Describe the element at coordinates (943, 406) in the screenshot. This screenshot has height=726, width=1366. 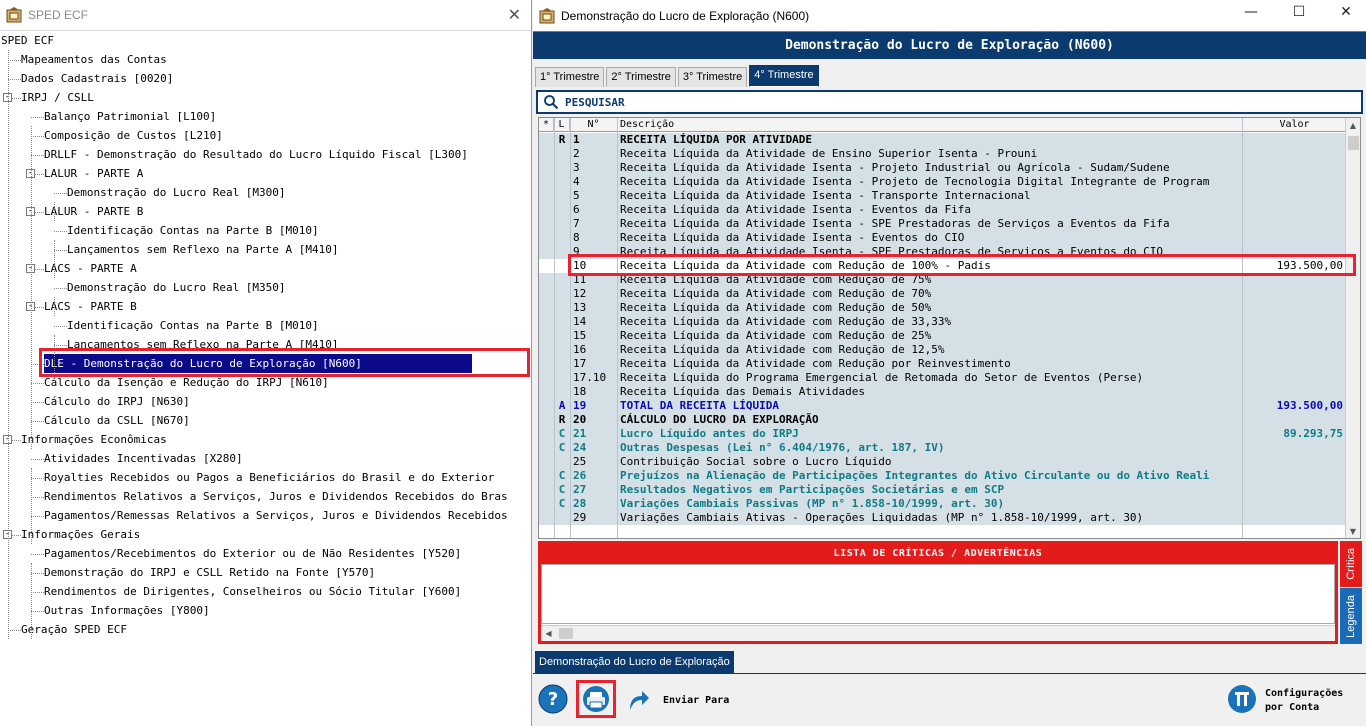
I see `table-row: A 19 TOTAL DA RECEITA LÍQUIDA 193.500,00` at that location.